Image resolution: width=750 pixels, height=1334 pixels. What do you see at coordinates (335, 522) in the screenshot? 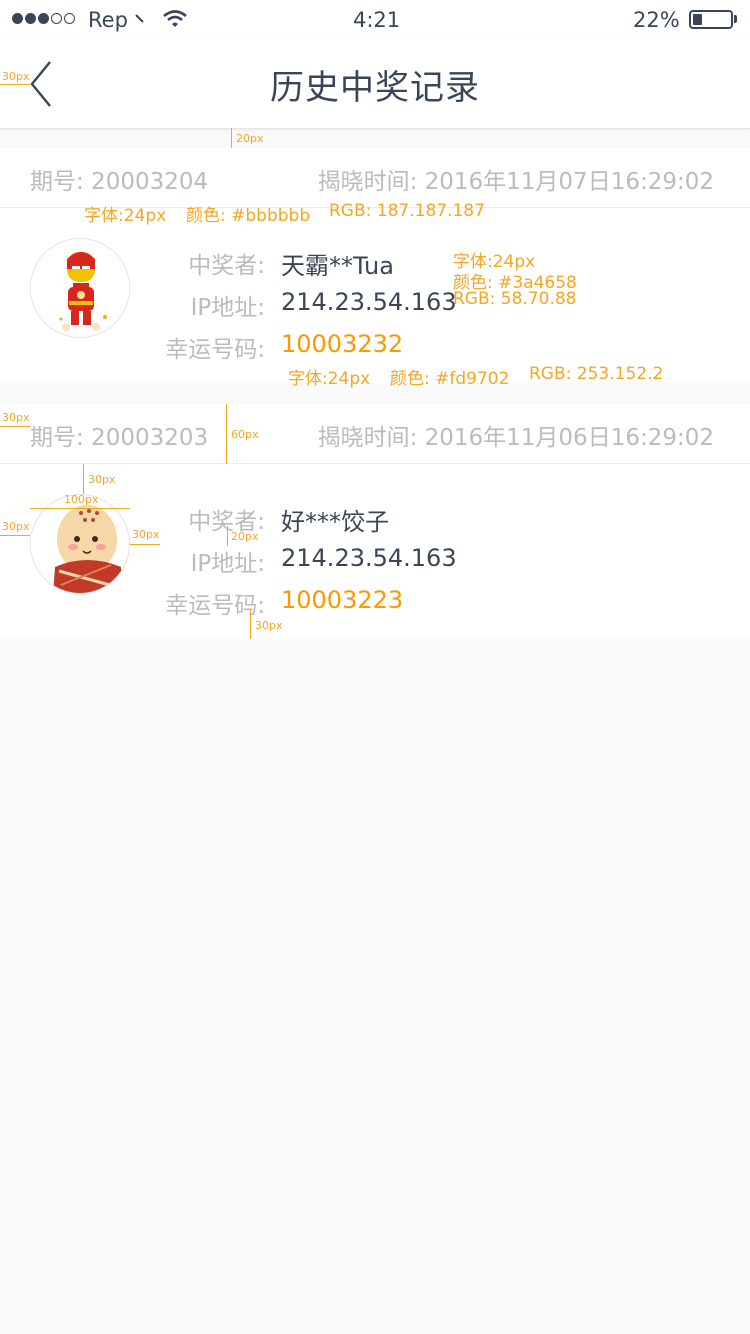
I see `winner-name: 好***饺子` at bounding box center [335, 522].